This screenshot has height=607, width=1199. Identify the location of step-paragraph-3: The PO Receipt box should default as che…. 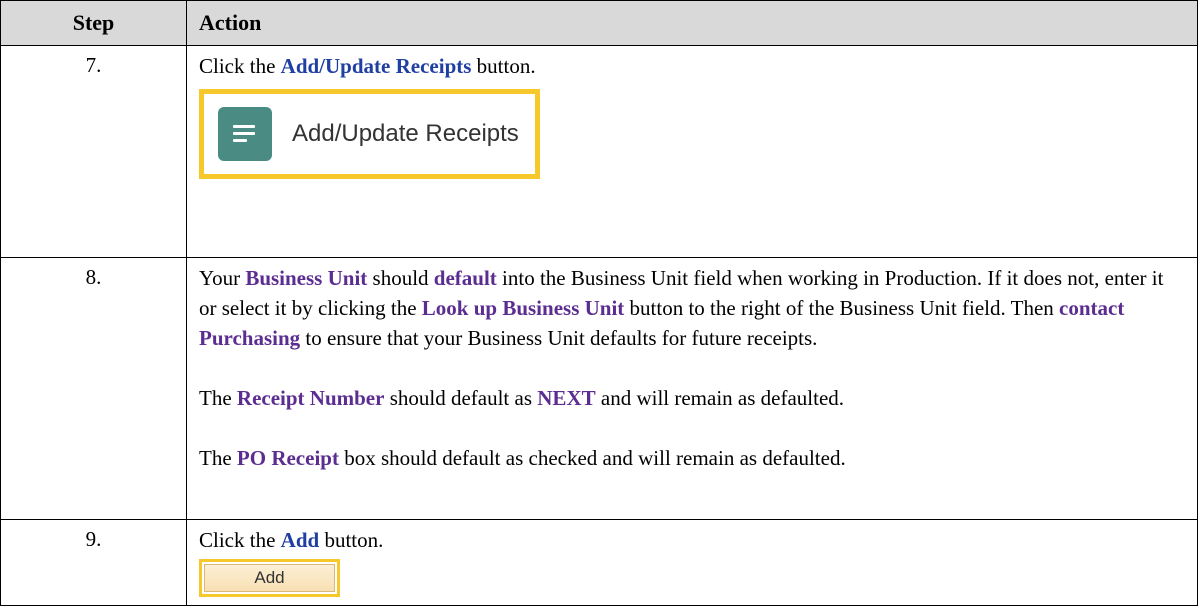
(522, 458).